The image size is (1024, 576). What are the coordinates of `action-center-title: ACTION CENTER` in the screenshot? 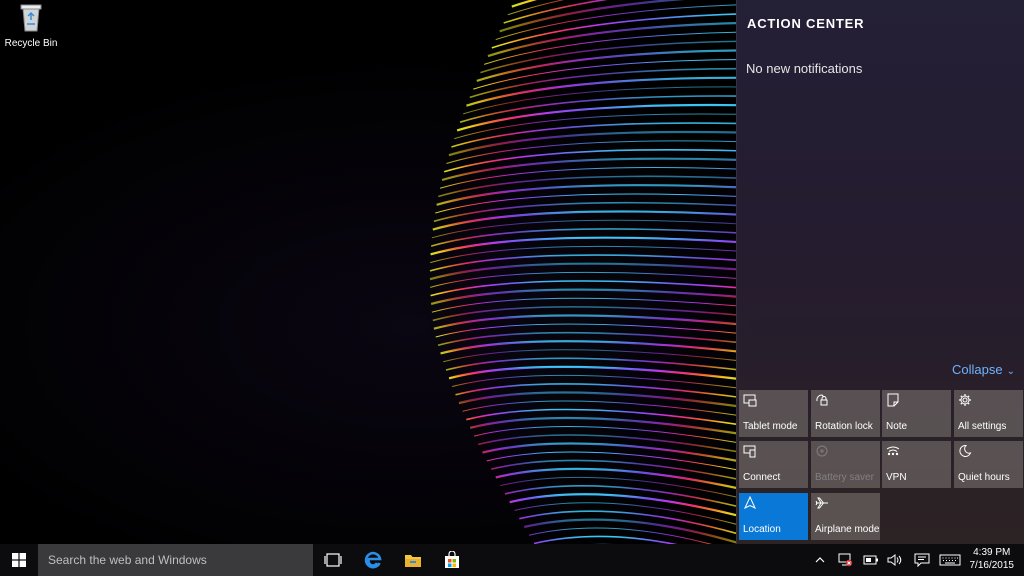 It's located at (806, 23).